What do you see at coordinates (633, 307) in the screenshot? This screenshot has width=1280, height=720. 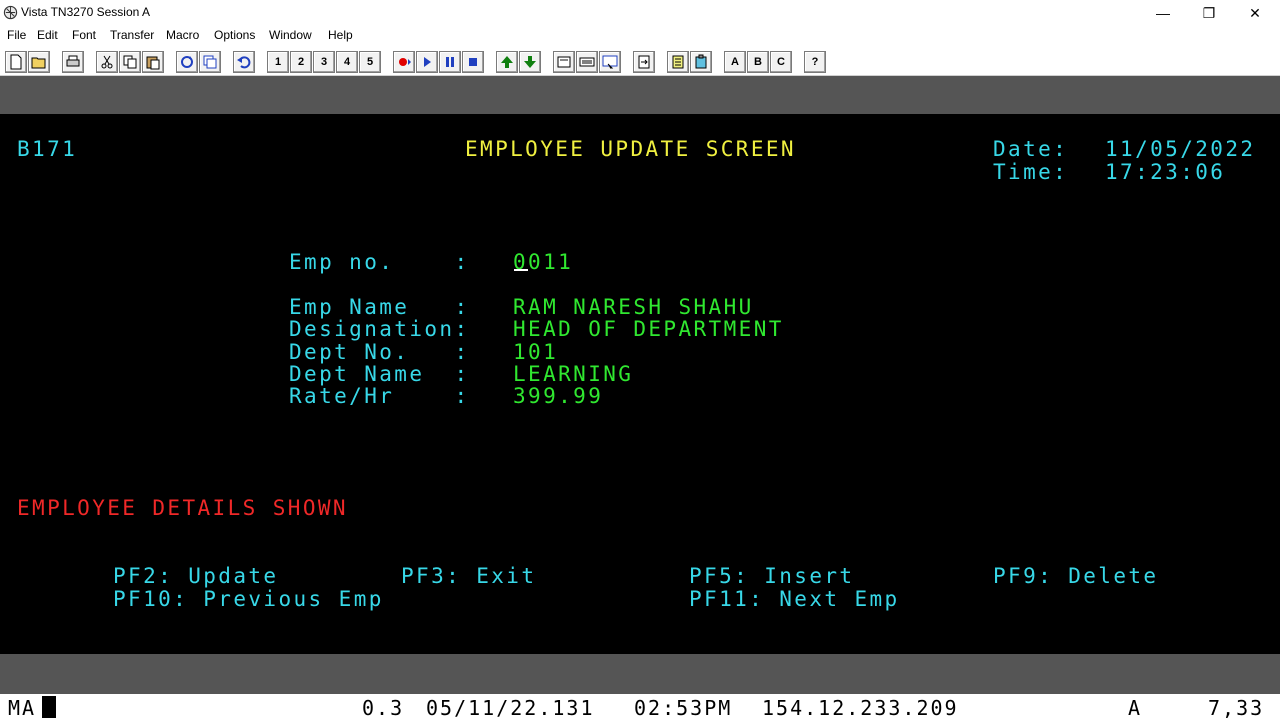 I see `emp-name-value: RAM NARESH SHAHU` at bounding box center [633, 307].